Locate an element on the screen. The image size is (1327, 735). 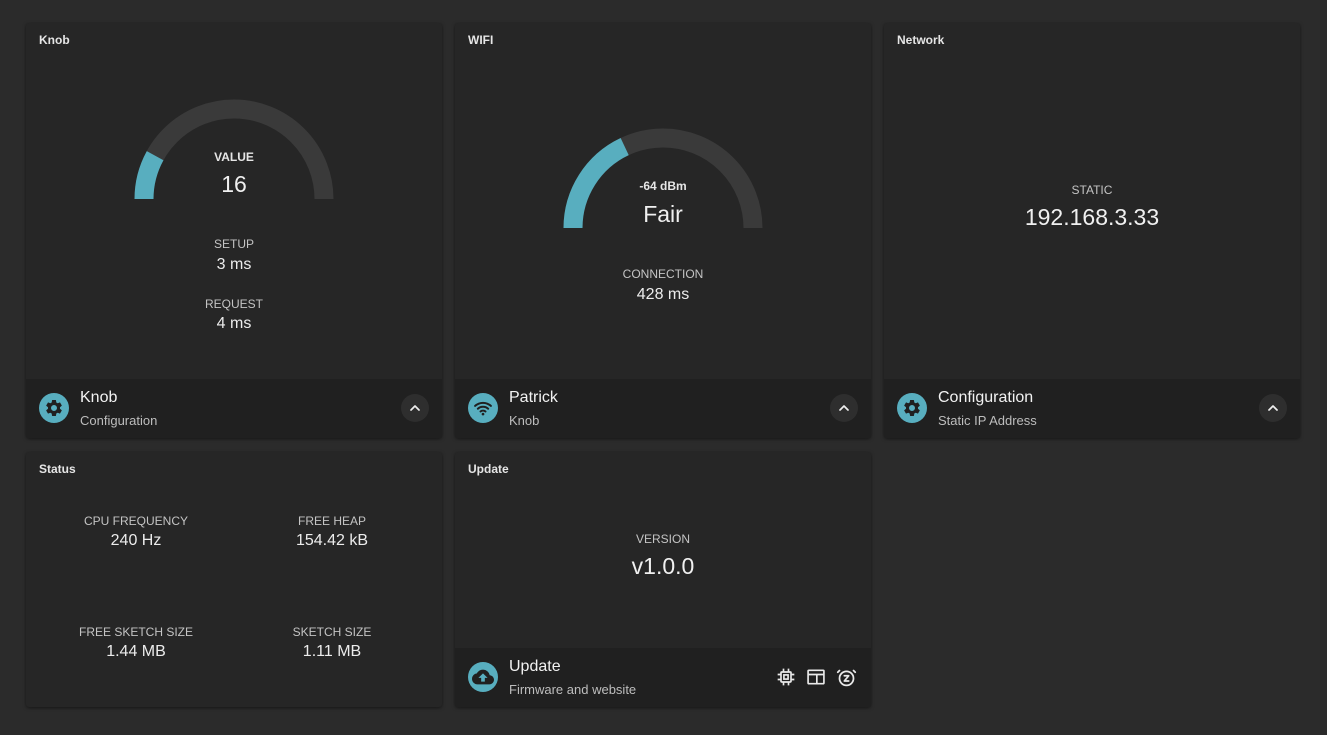
footer-subtitle: Firmware and website is located at coordinates (573, 689).